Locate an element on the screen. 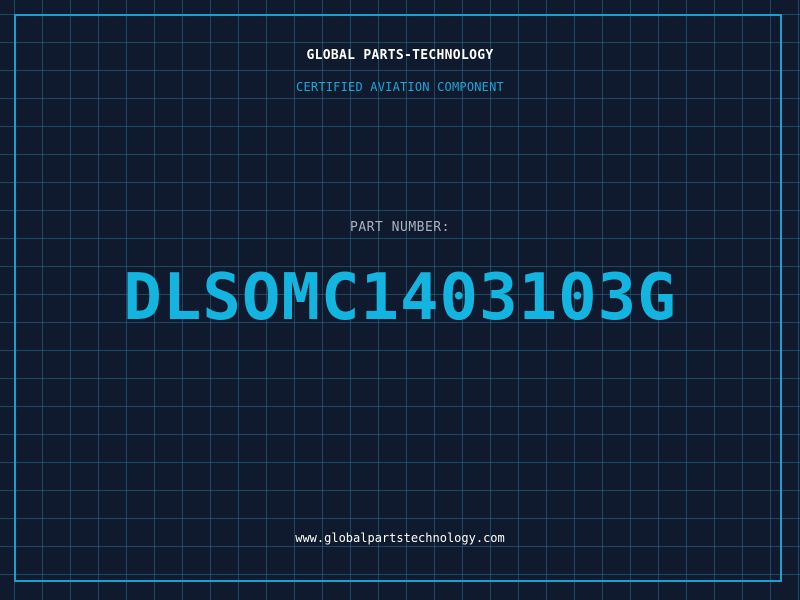 This screenshot has width=800, height=600. part-number-label: PART NUMBER: is located at coordinates (400, 227).